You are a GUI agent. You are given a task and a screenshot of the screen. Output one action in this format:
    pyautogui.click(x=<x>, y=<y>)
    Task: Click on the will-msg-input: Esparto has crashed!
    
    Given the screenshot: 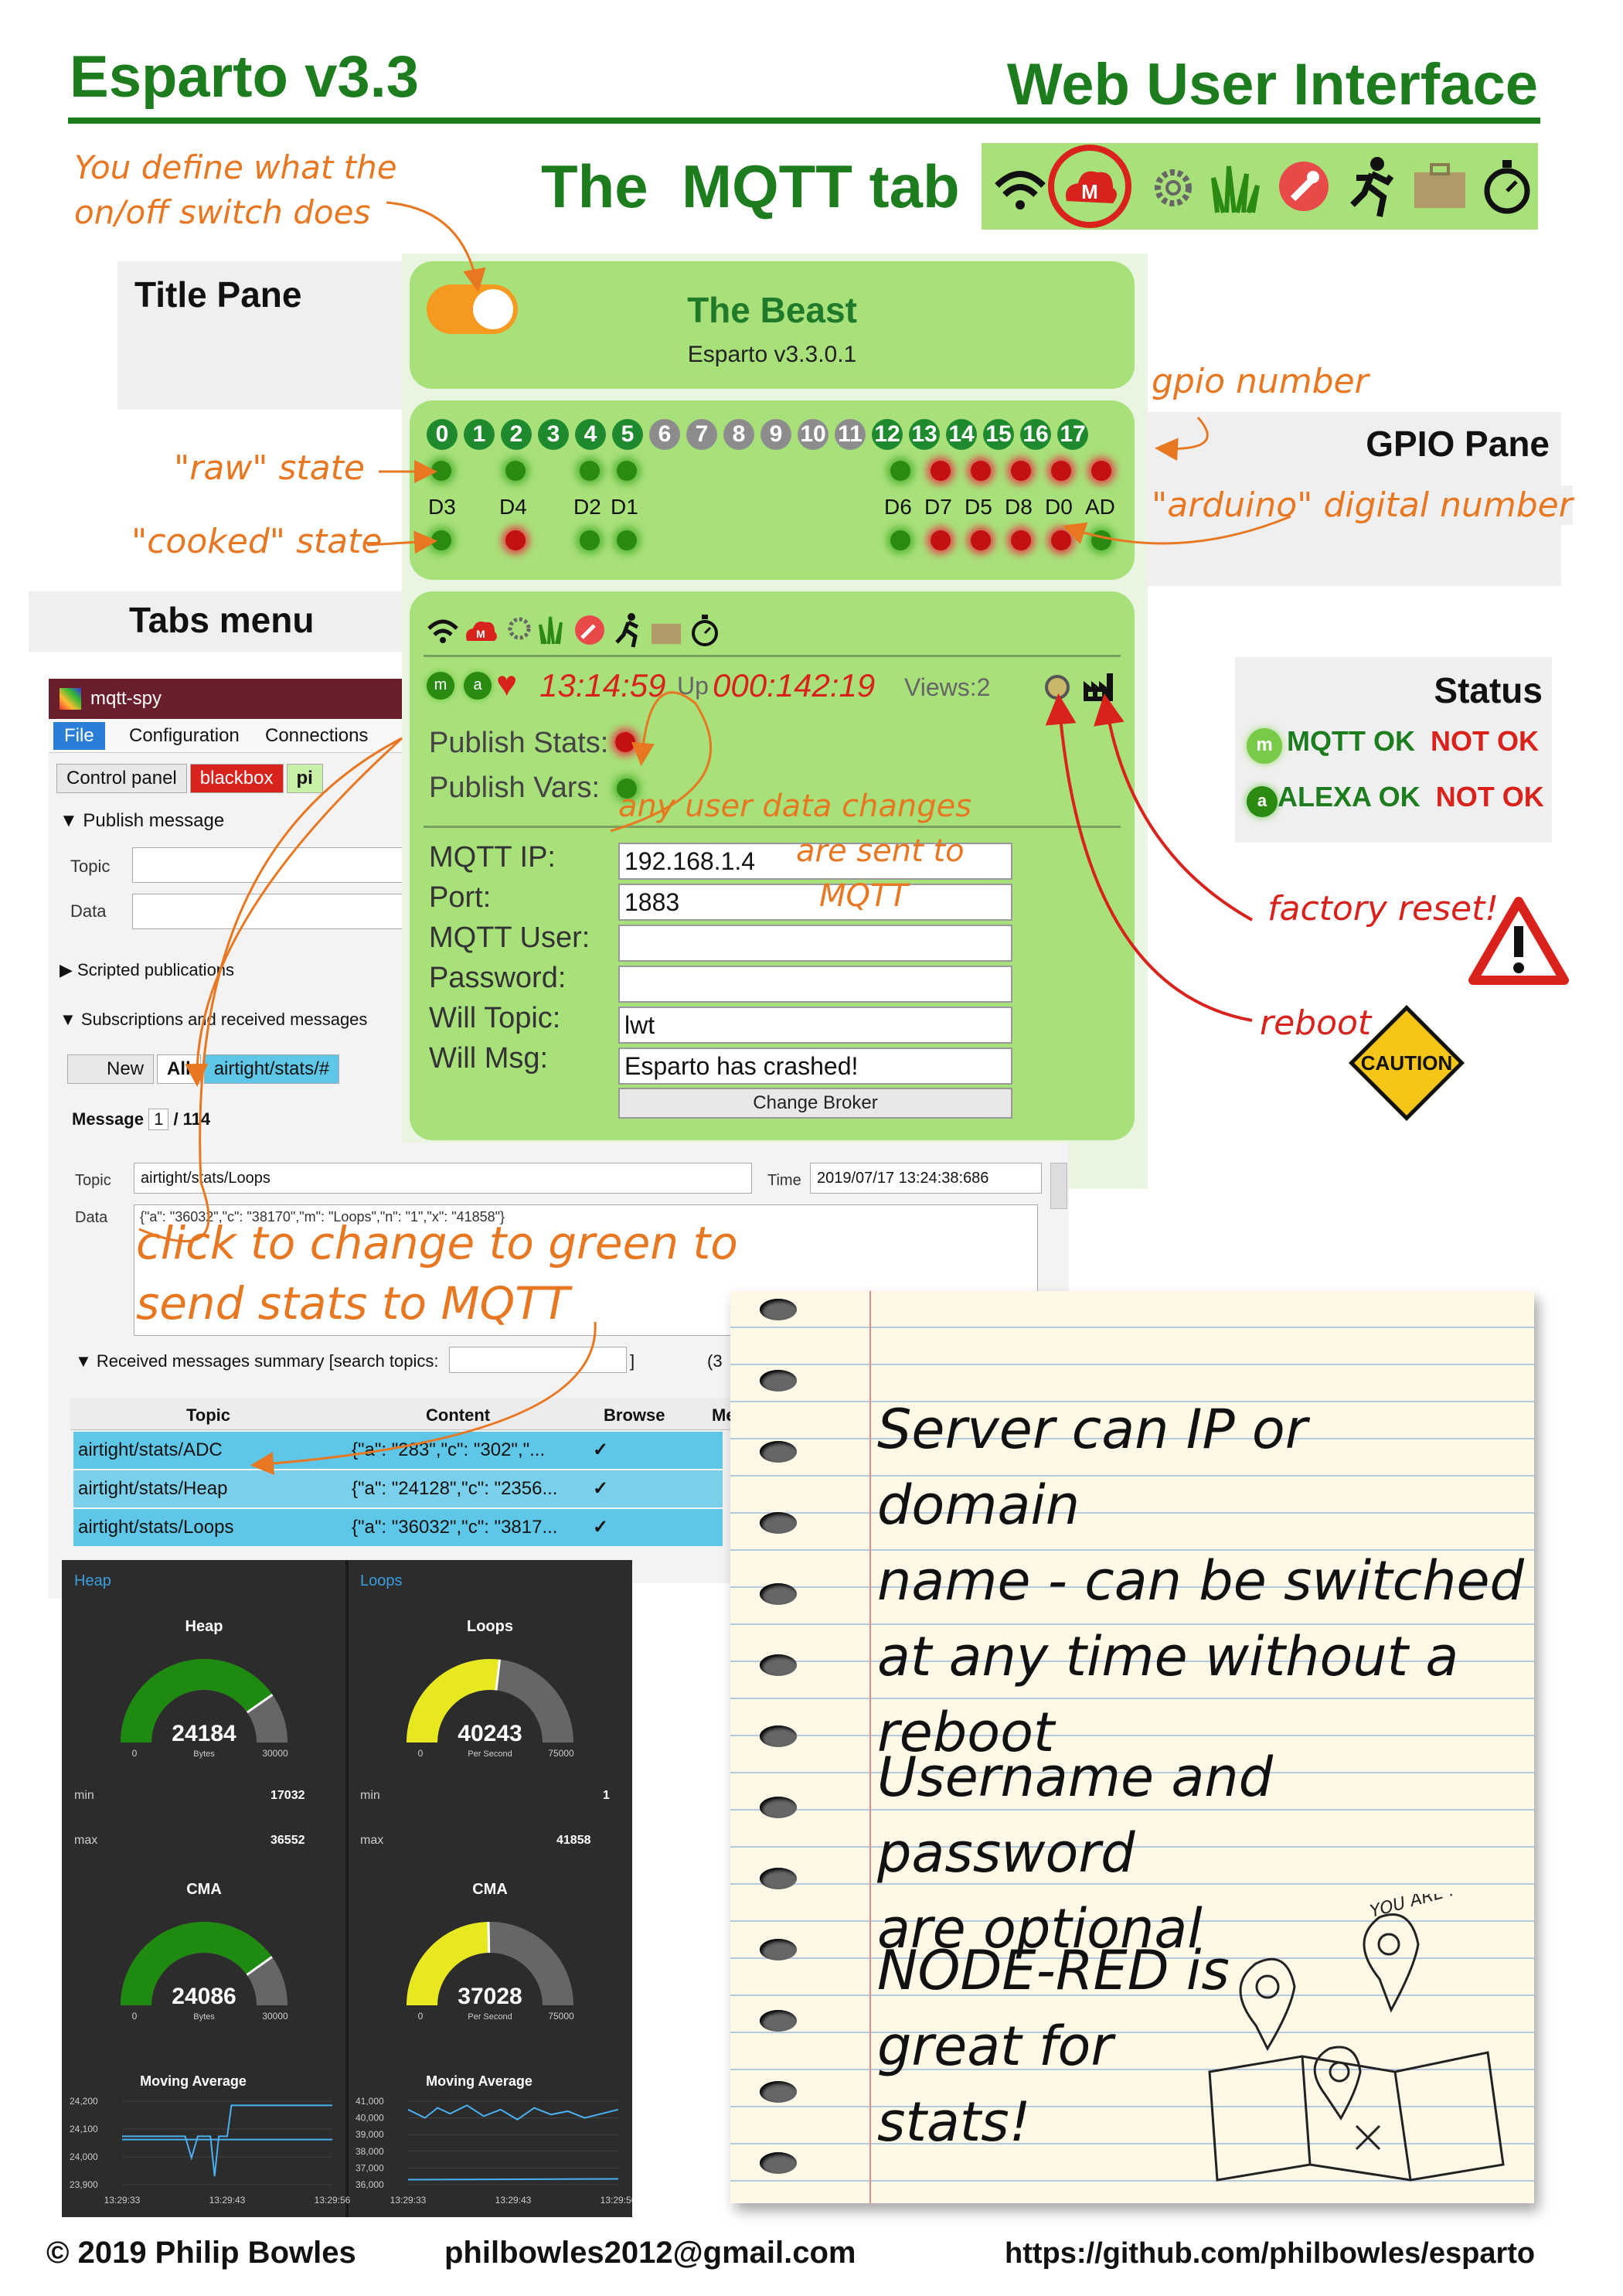 What is the action you would take?
    pyautogui.click(x=815, y=1066)
    